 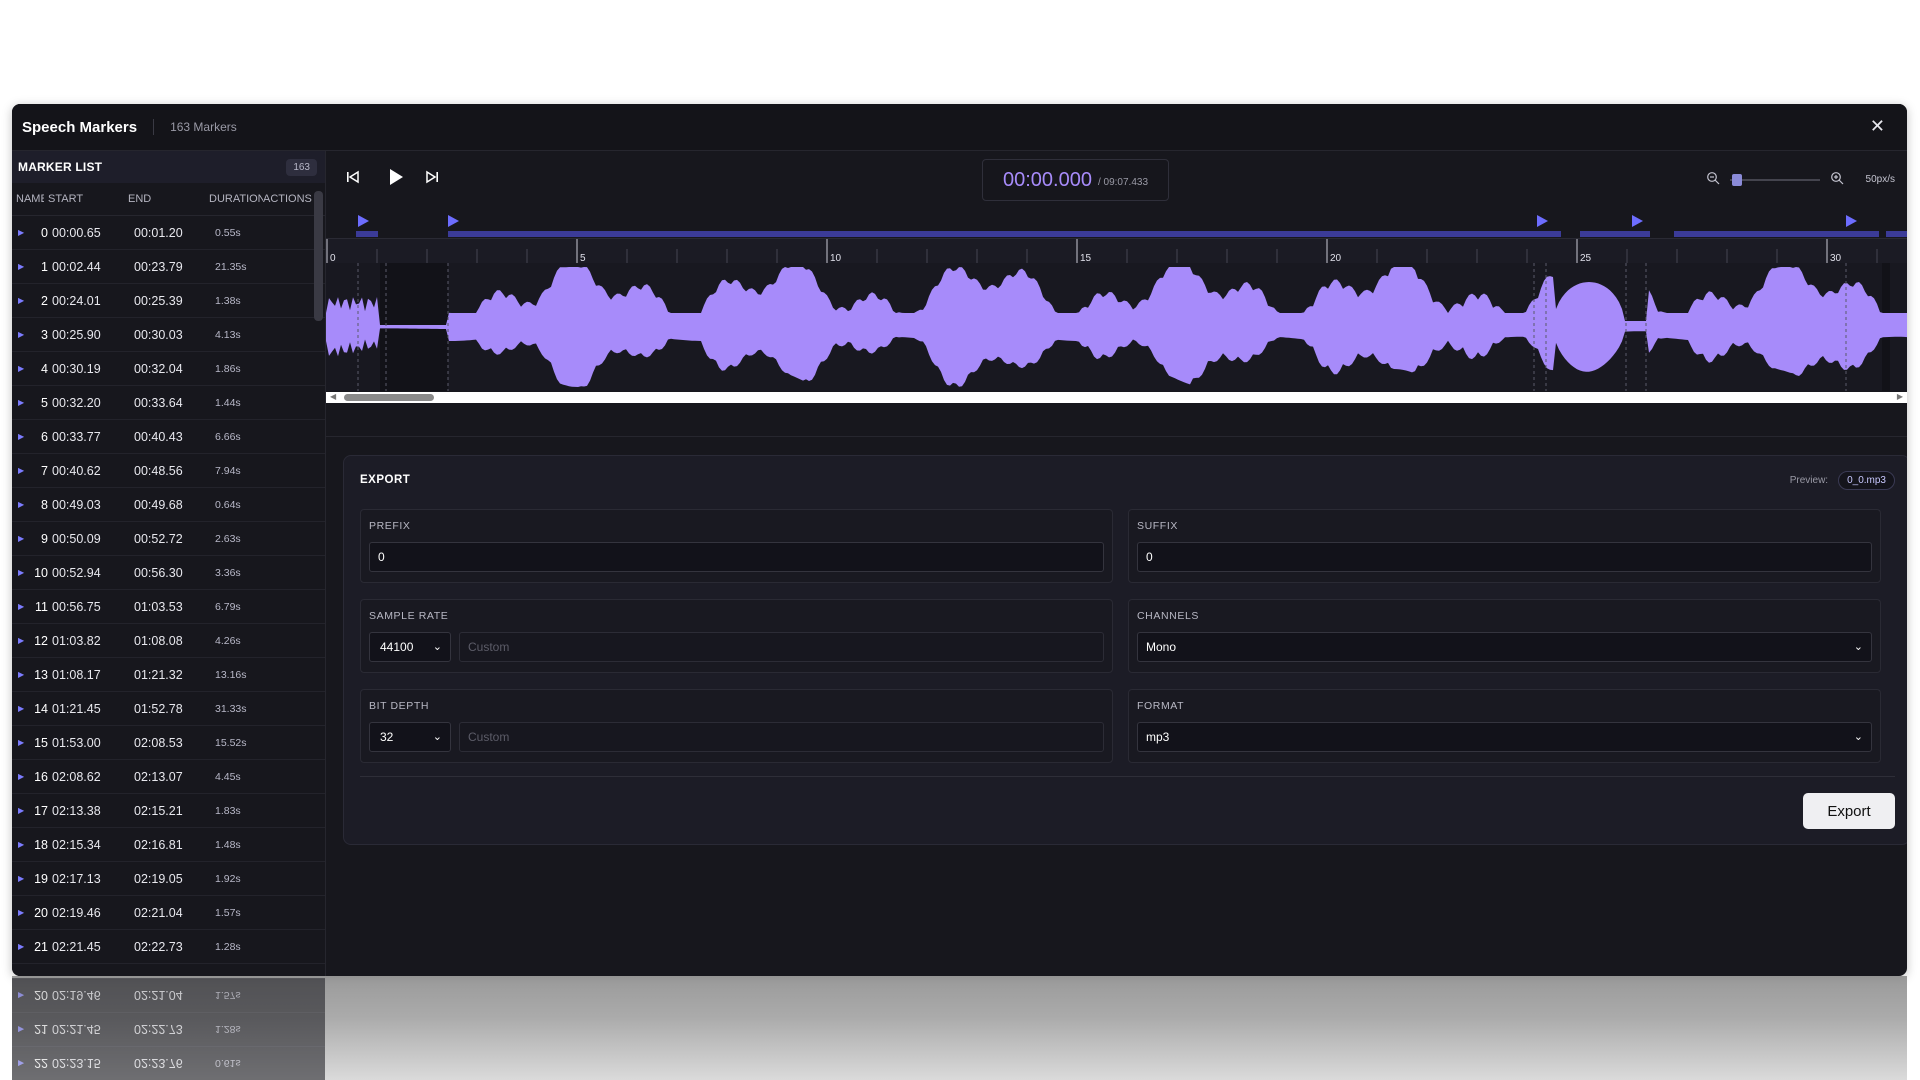 I want to click on marker-list-header: MARKER LIST 163, so click(x=168, y=167).